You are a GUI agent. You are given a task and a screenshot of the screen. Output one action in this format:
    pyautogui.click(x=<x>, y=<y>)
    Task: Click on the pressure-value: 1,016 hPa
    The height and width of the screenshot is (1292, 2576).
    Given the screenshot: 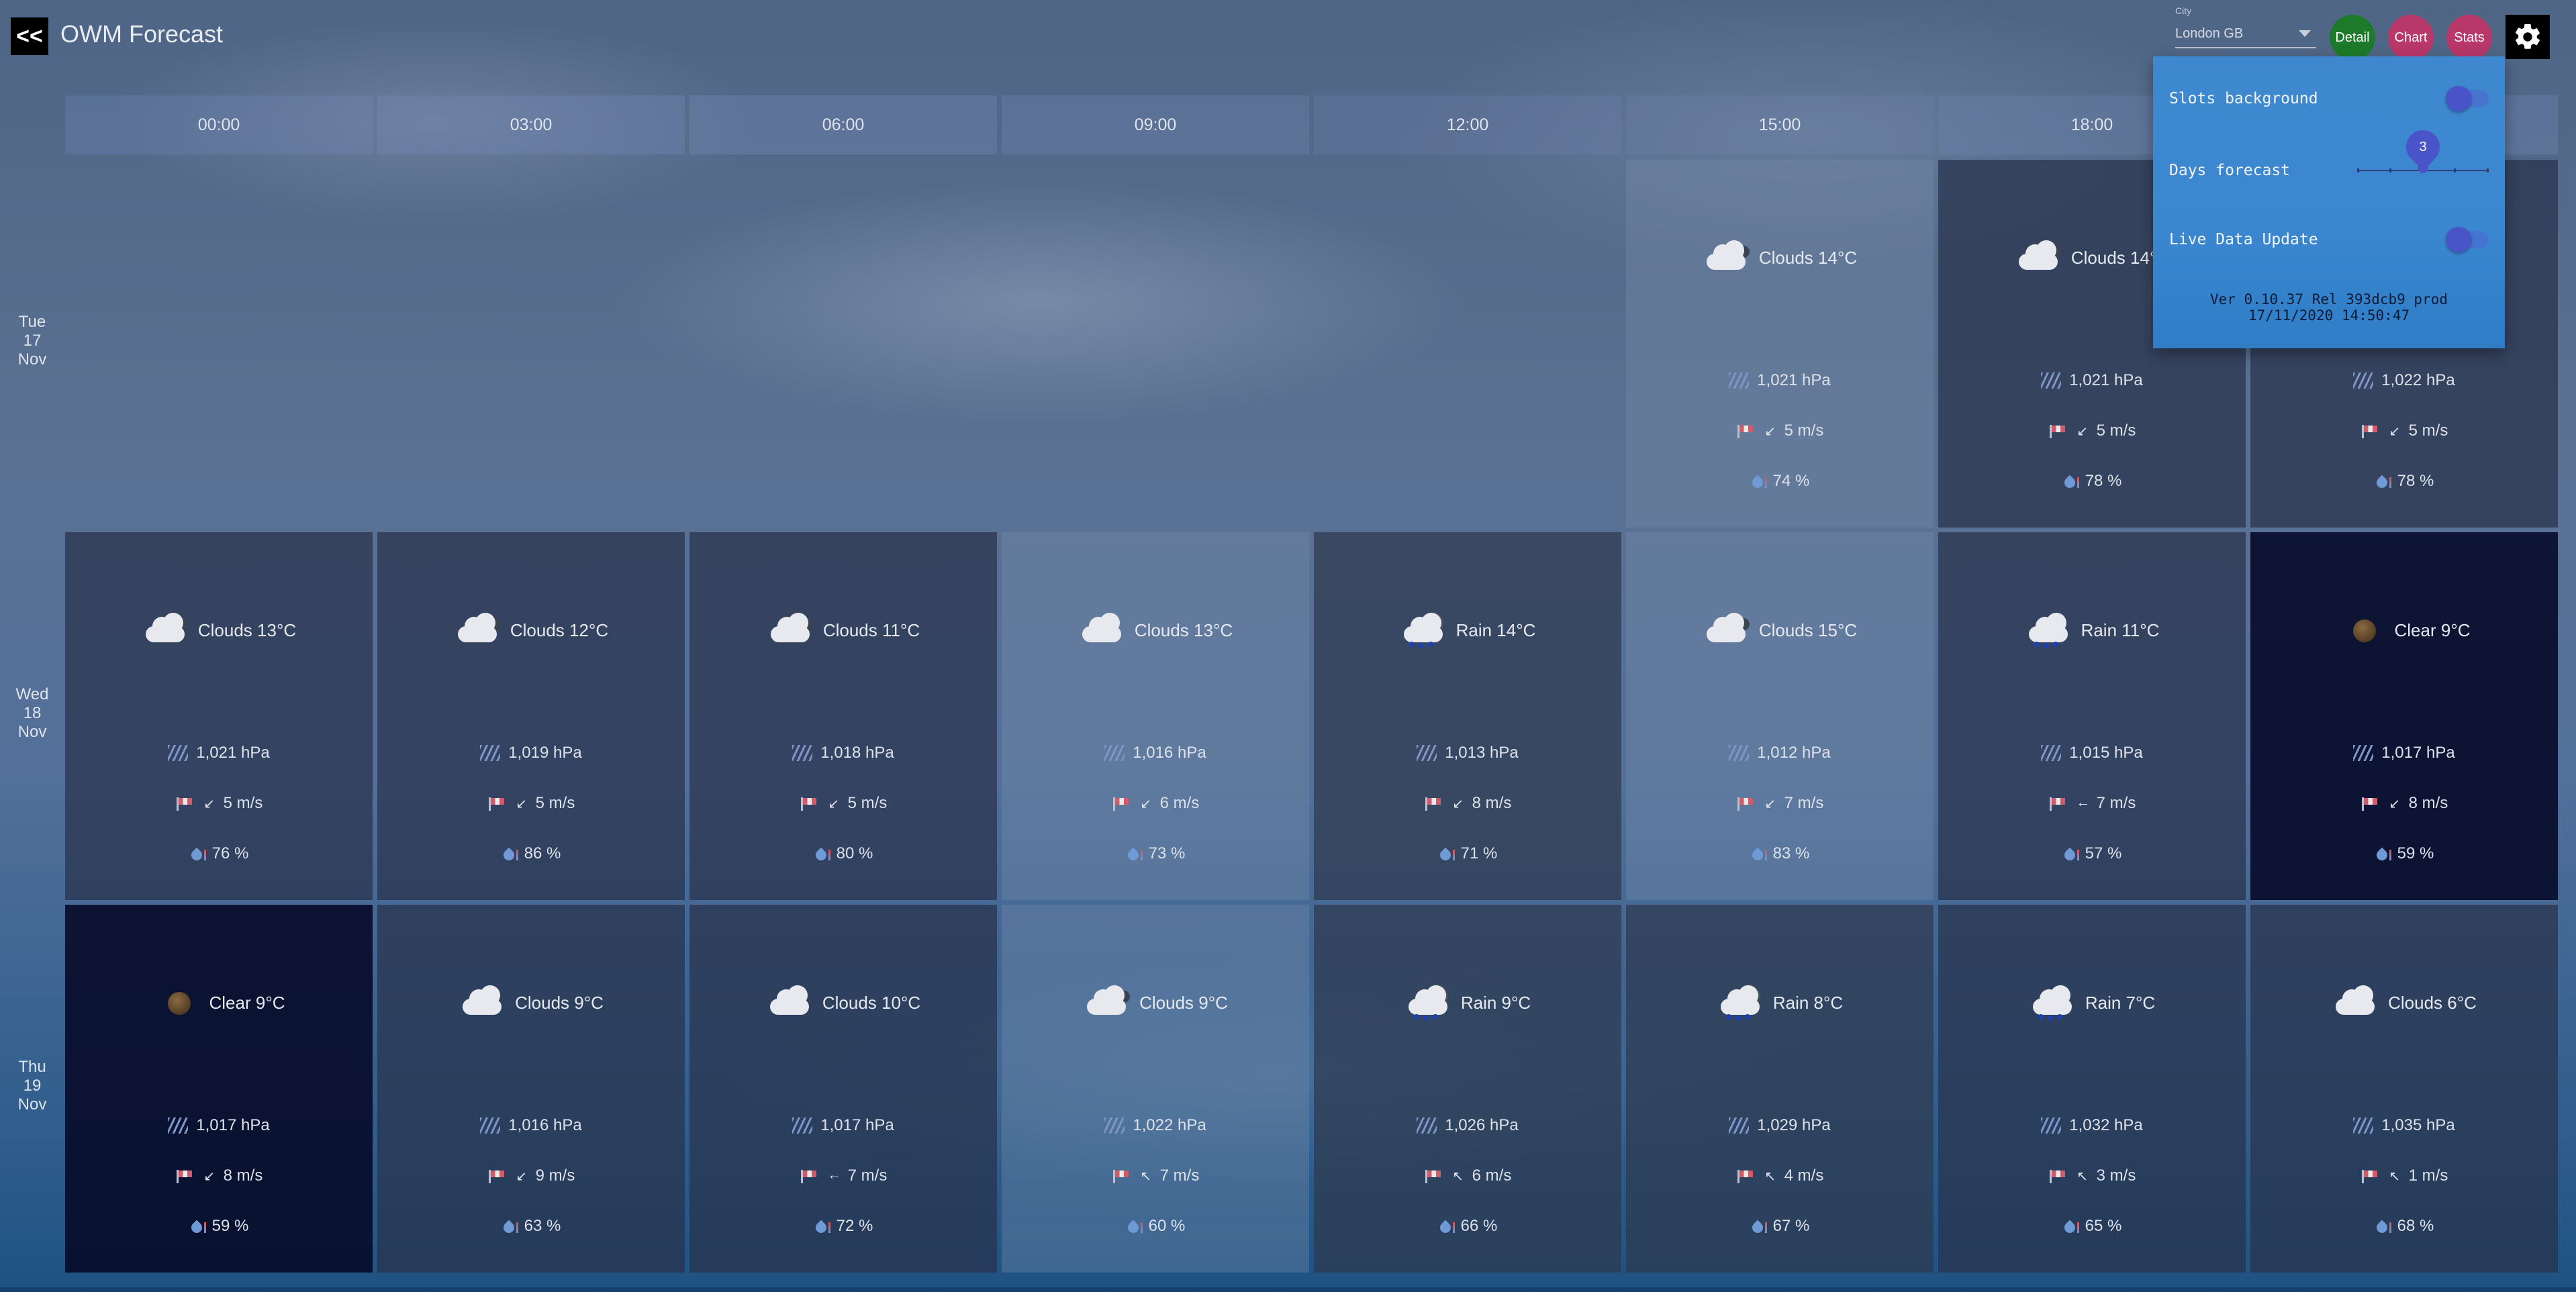 What is the action you would take?
    pyautogui.click(x=1169, y=753)
    